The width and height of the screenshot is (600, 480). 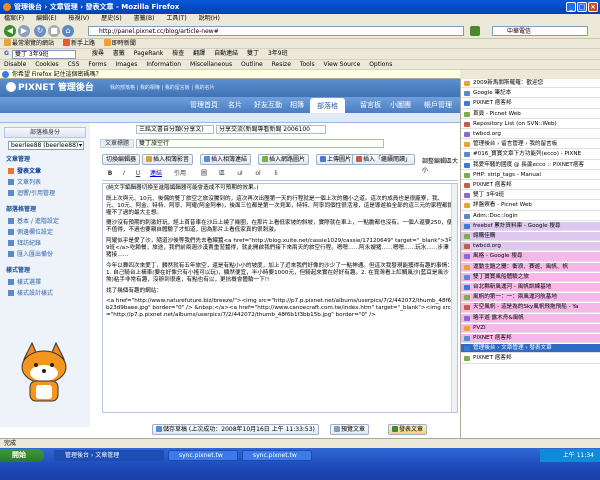 What do you see at coordinates (203, 455) in the screenshot?
I see `taskbar-item-putty-1: sync.pixnet.tw` at bounding box center [203, 455].